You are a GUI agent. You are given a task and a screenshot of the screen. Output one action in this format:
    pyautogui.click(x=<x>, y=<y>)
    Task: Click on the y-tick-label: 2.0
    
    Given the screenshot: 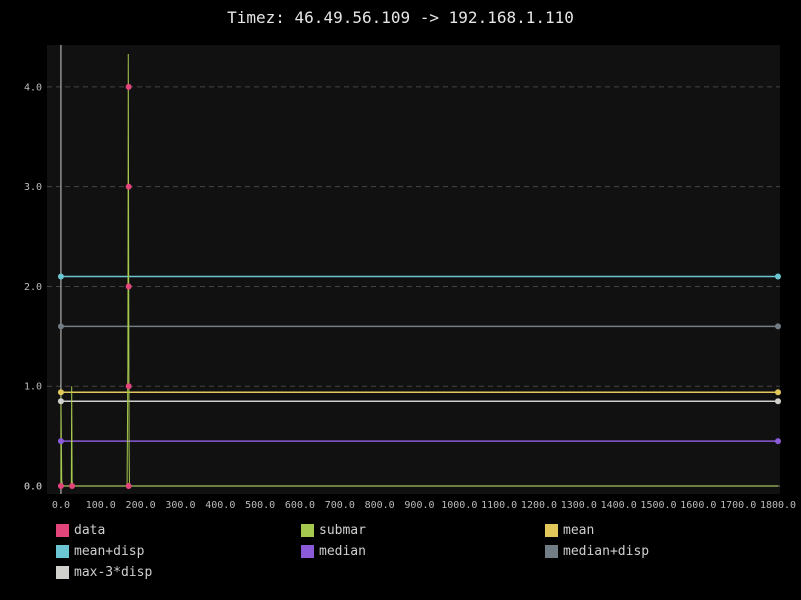 What is the action you would take?
    pyautogui.click(x=33, y=287)
    